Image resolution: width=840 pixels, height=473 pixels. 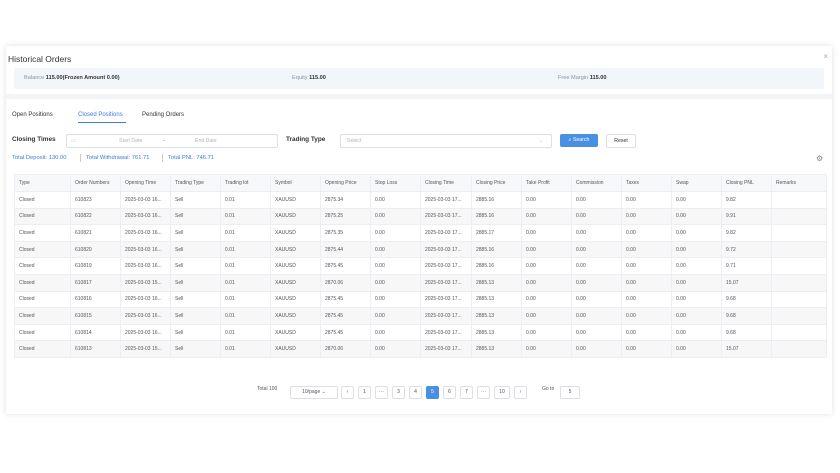 What do you see at coordinates (496, 332) in the screenshot?
I see `table-cell: 2885.13` at bounding box center [496, 332].